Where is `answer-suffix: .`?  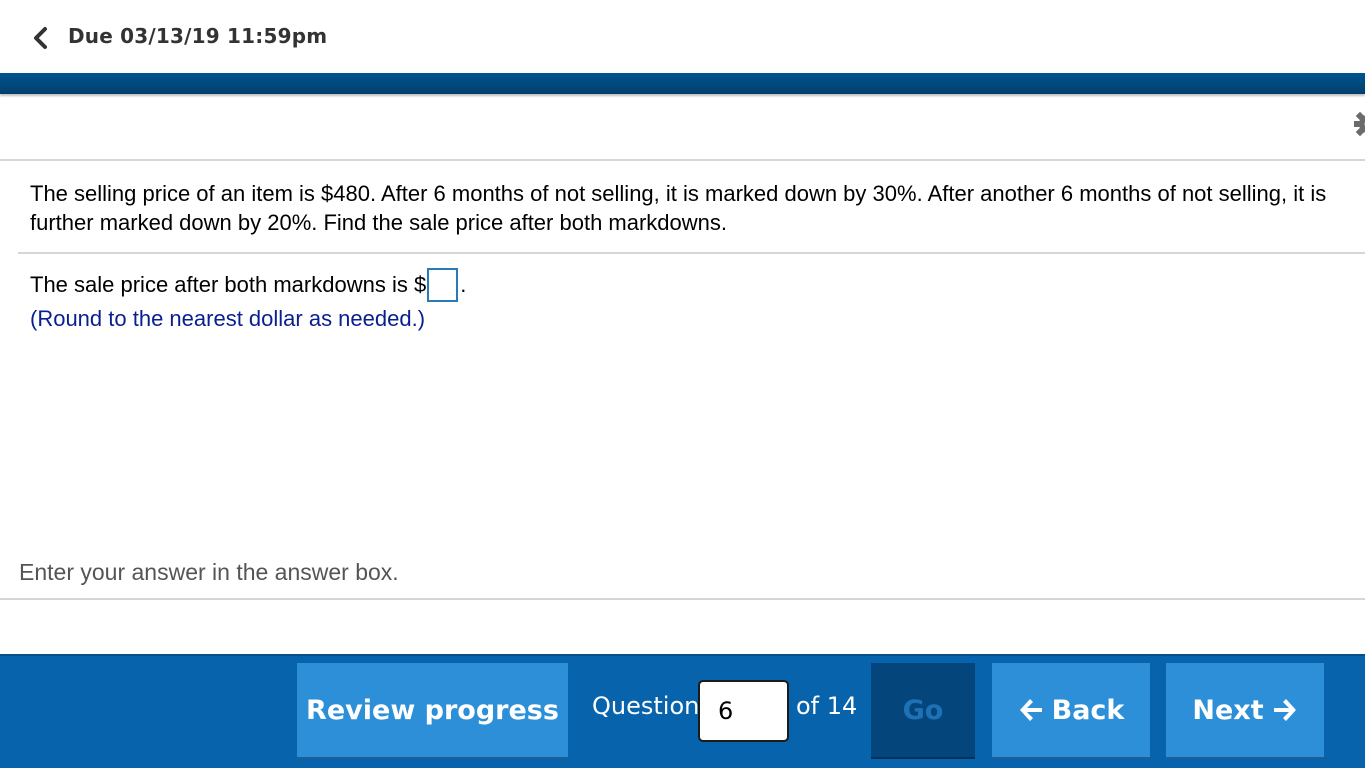 answer-suffix: . is located at coordinates (463, 284).